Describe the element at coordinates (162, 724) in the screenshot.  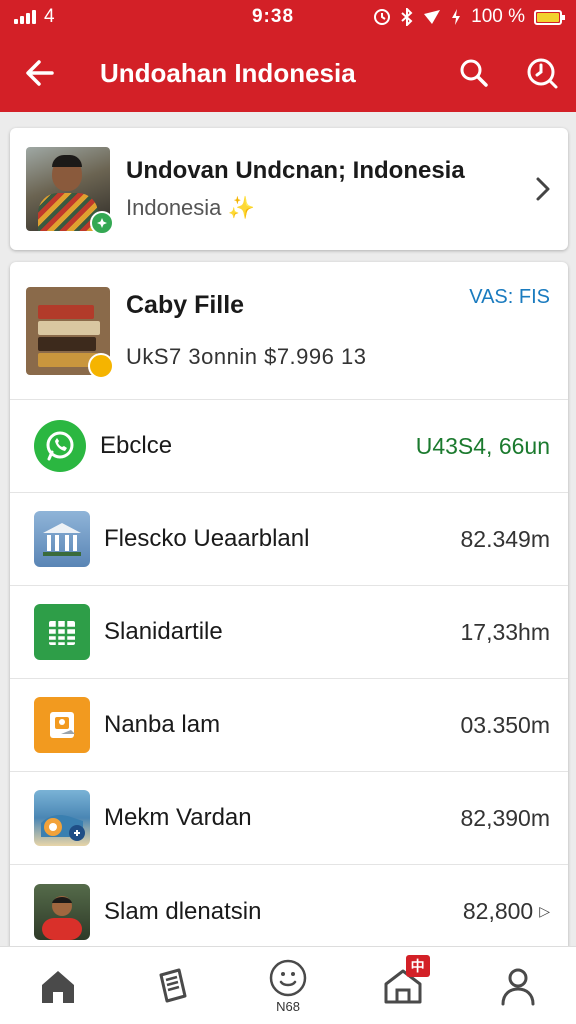
I see `row-label: Nanba lam` at that location.